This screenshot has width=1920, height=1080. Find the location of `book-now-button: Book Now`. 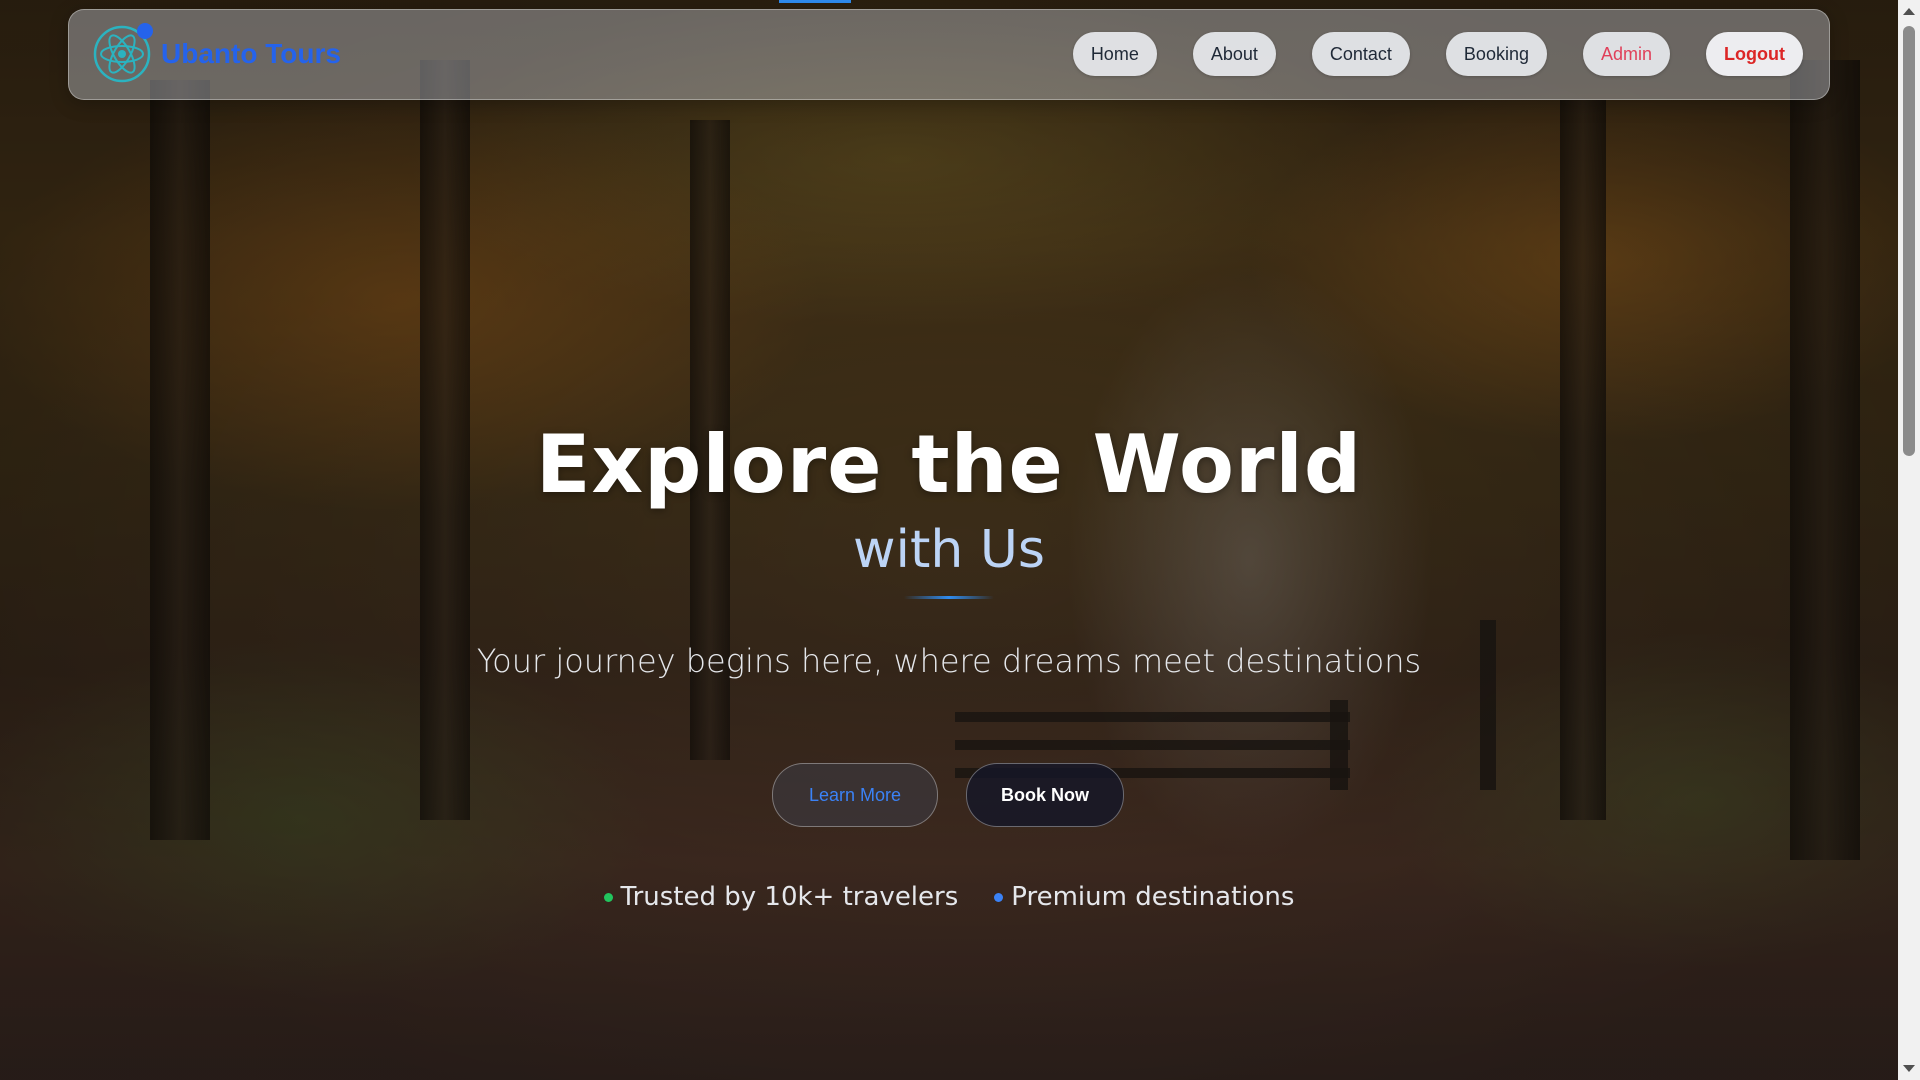

book-now-button: Book Now is located at coordinates (1045, 795).